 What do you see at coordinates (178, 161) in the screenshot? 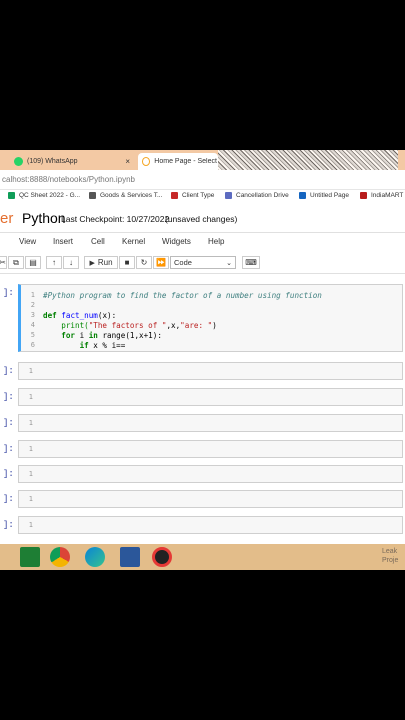
I see `tab-home-page: Home Page - Select or` at bounding box center [178, 161].